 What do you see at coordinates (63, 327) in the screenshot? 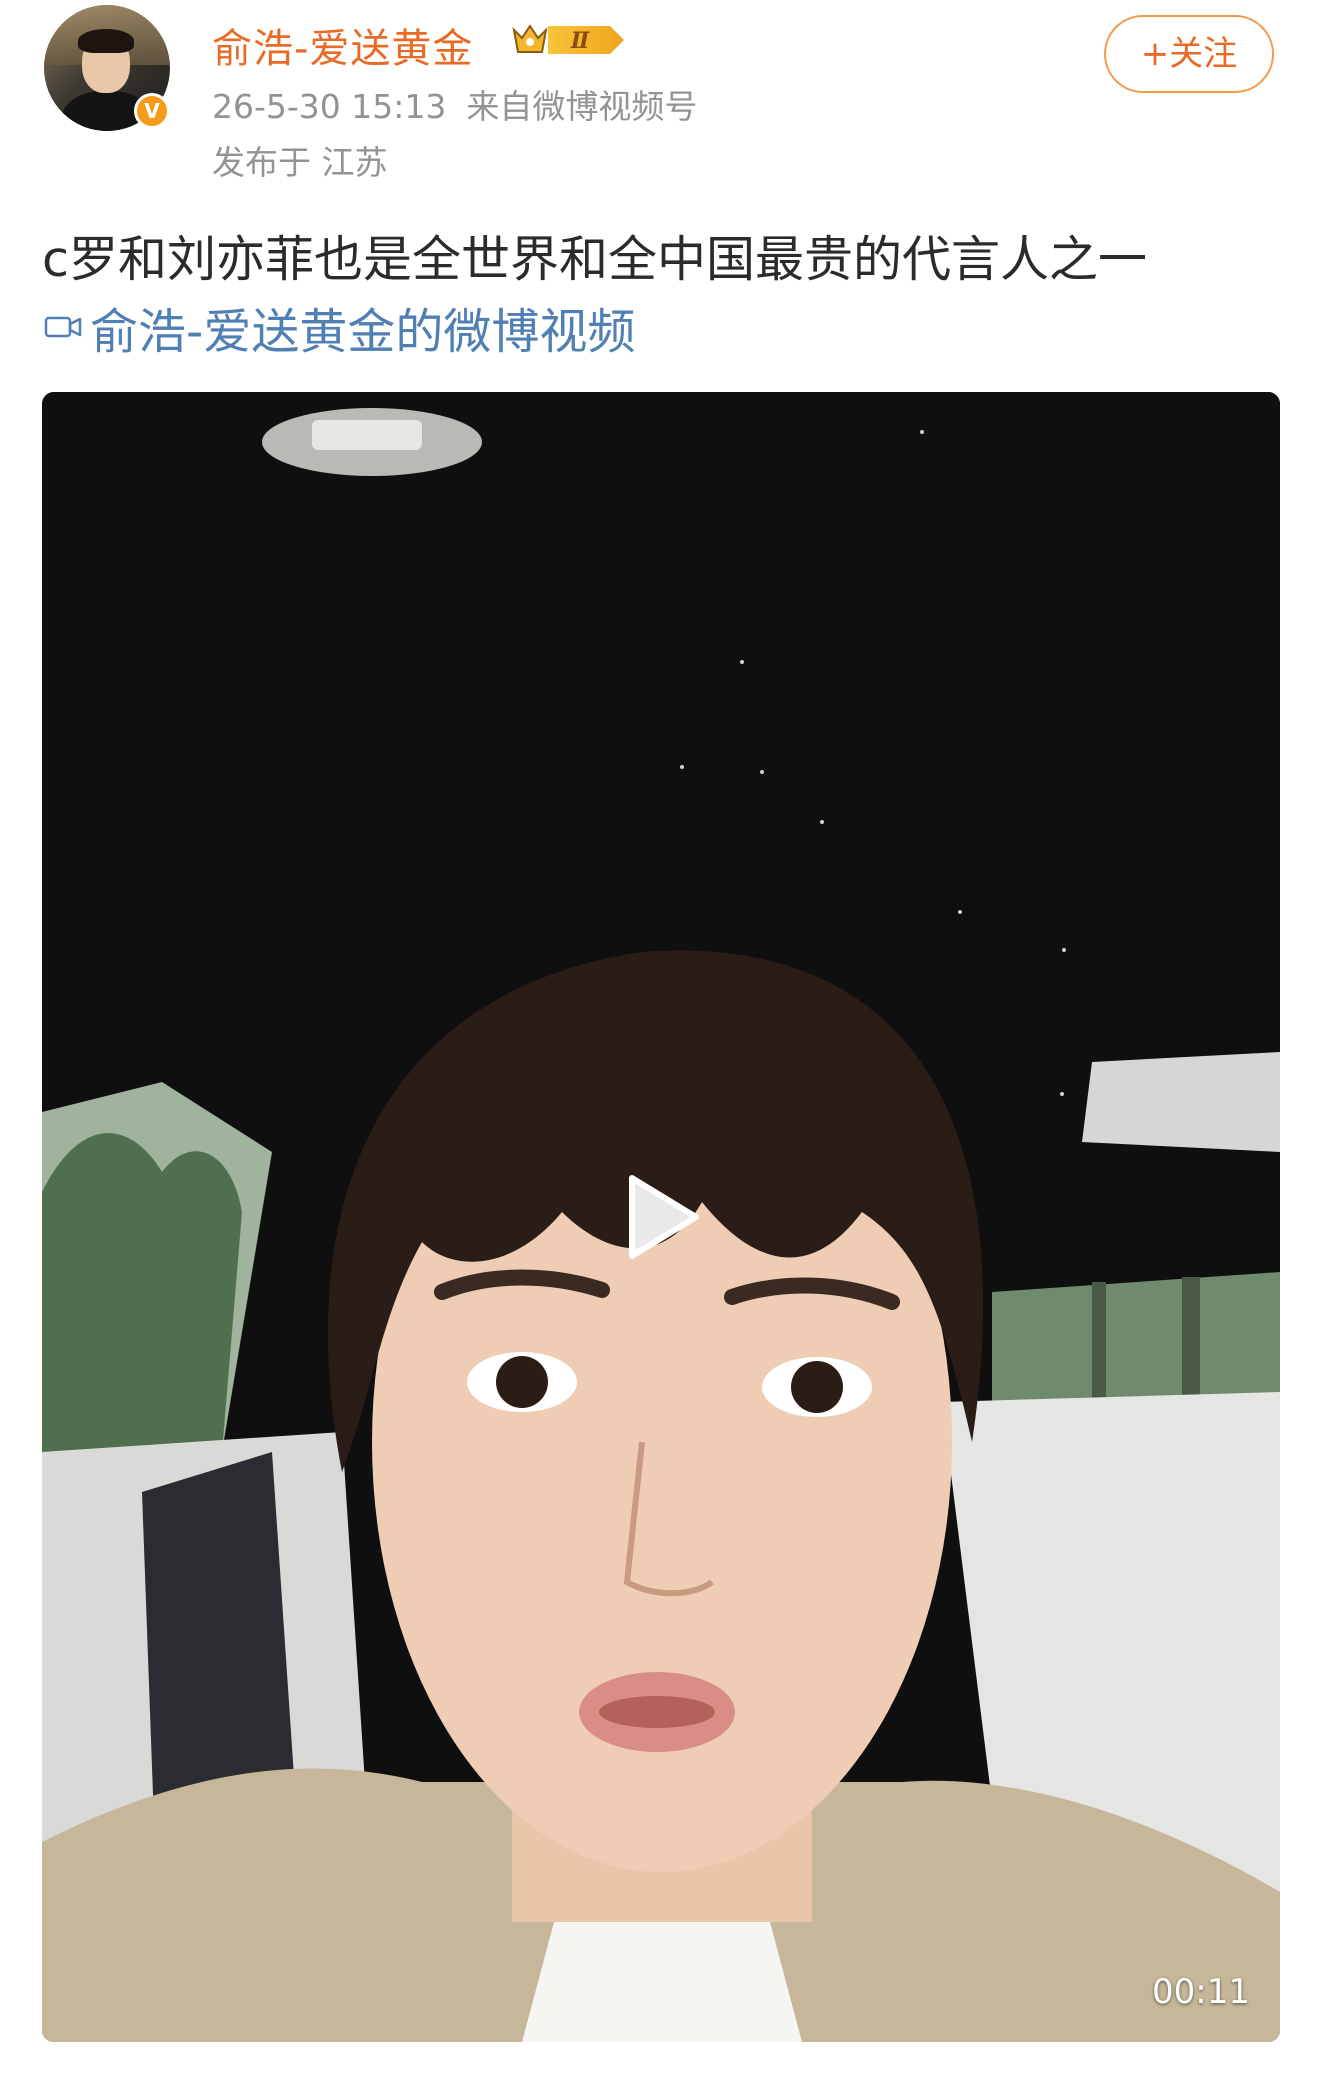
I see `video-camera-icon` at bounding box center [63, 327].